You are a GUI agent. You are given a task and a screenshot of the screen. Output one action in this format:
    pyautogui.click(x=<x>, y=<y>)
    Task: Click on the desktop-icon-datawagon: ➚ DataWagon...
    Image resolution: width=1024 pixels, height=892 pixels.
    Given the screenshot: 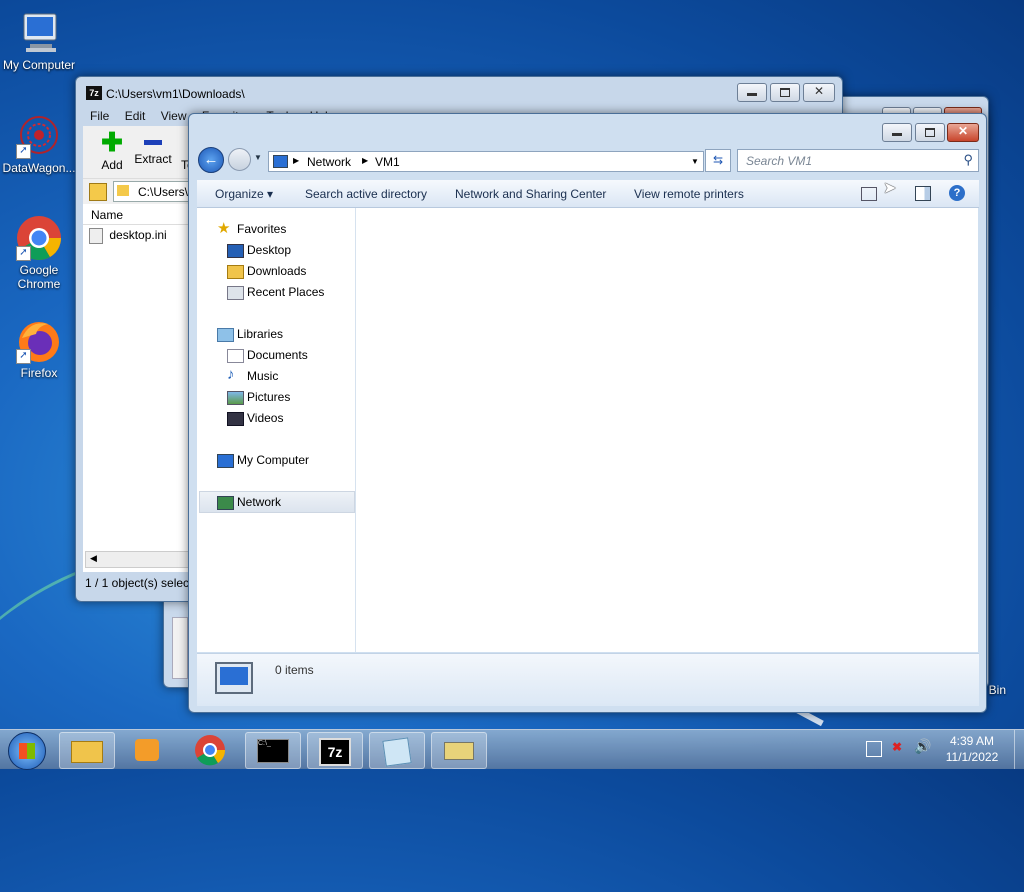 What is the action you would take?
    pyautogui.click(x=39, y=144)
    